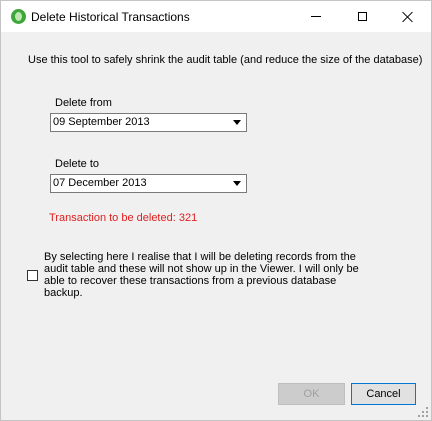  Describe the element at coordinates (77, 164) in the screenshot. I see `delete-to-label: Delete to` at that location.